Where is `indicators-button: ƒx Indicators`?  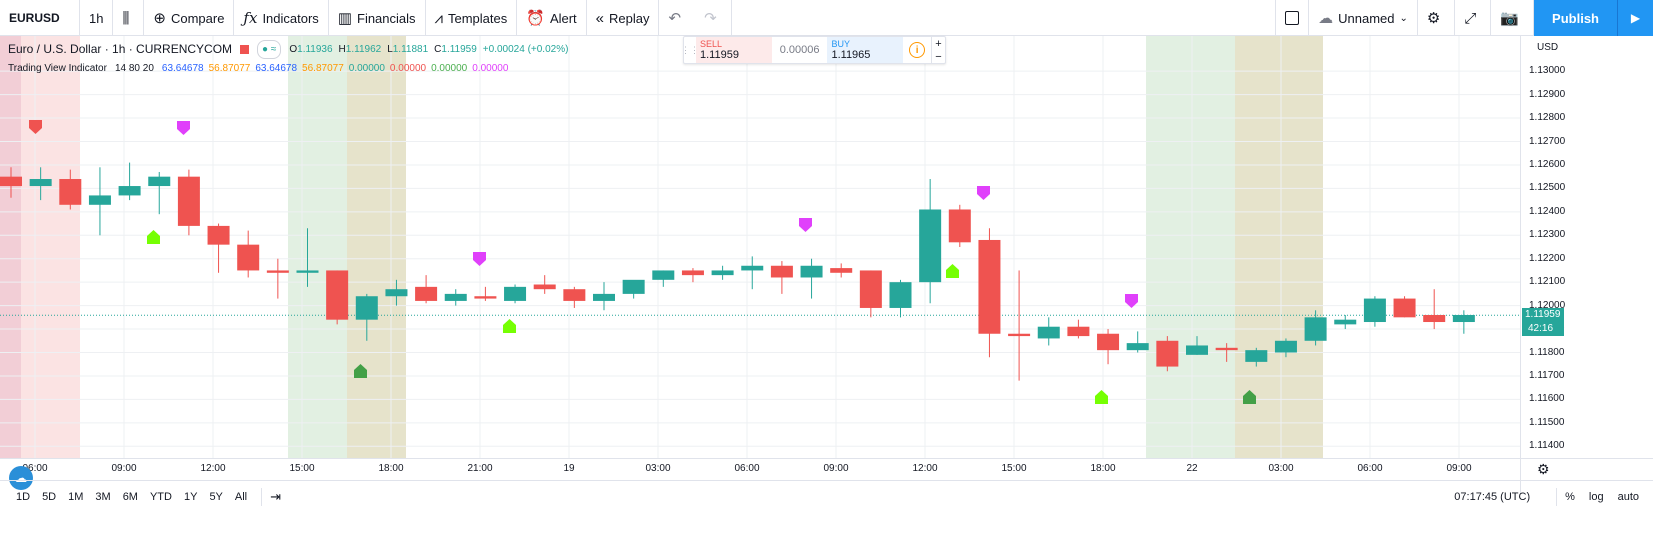 indicators-button: ƒx Indicators is located at coordinates (281, 18).